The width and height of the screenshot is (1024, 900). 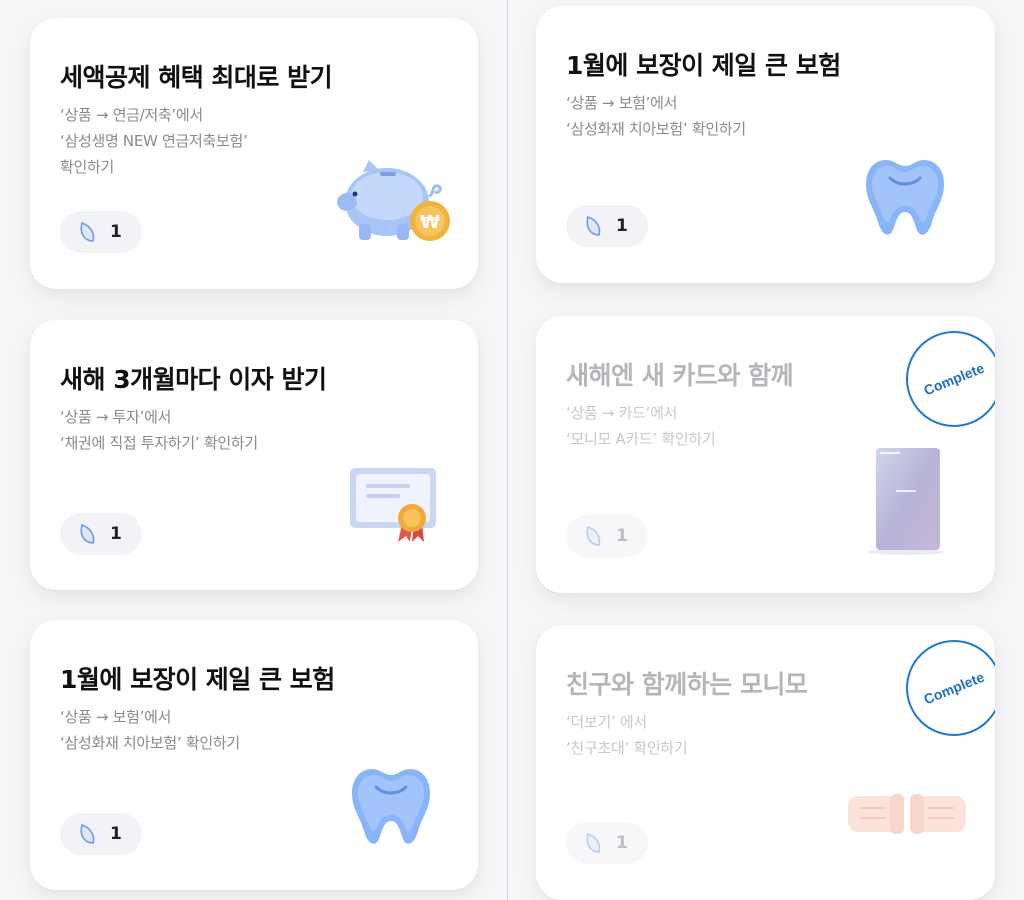 I want to click on card-description: ‘상품 → 투자’에서 ‘채권에 직접 투자하기’ 확인하기, so click(x=159, y=430).